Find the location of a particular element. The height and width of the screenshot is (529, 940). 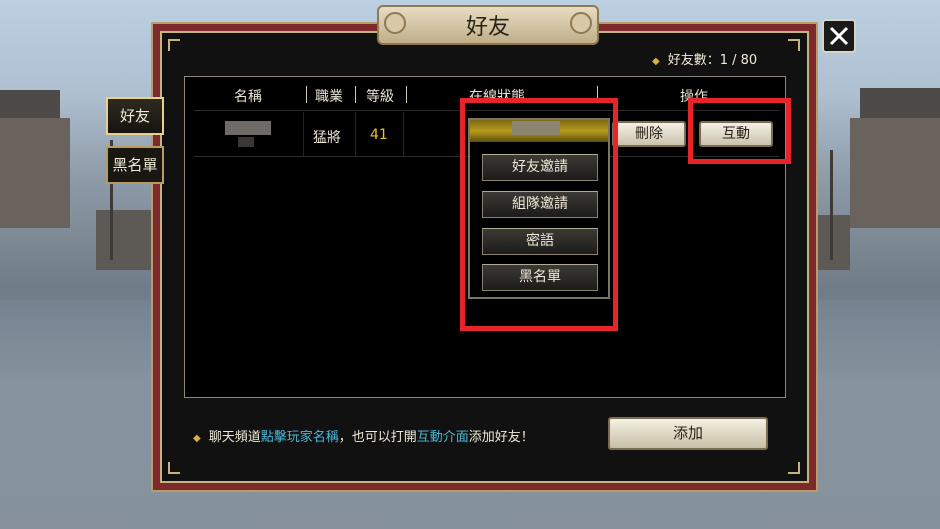

add-friend-button: 添加 is located at coordinates (688, 433).